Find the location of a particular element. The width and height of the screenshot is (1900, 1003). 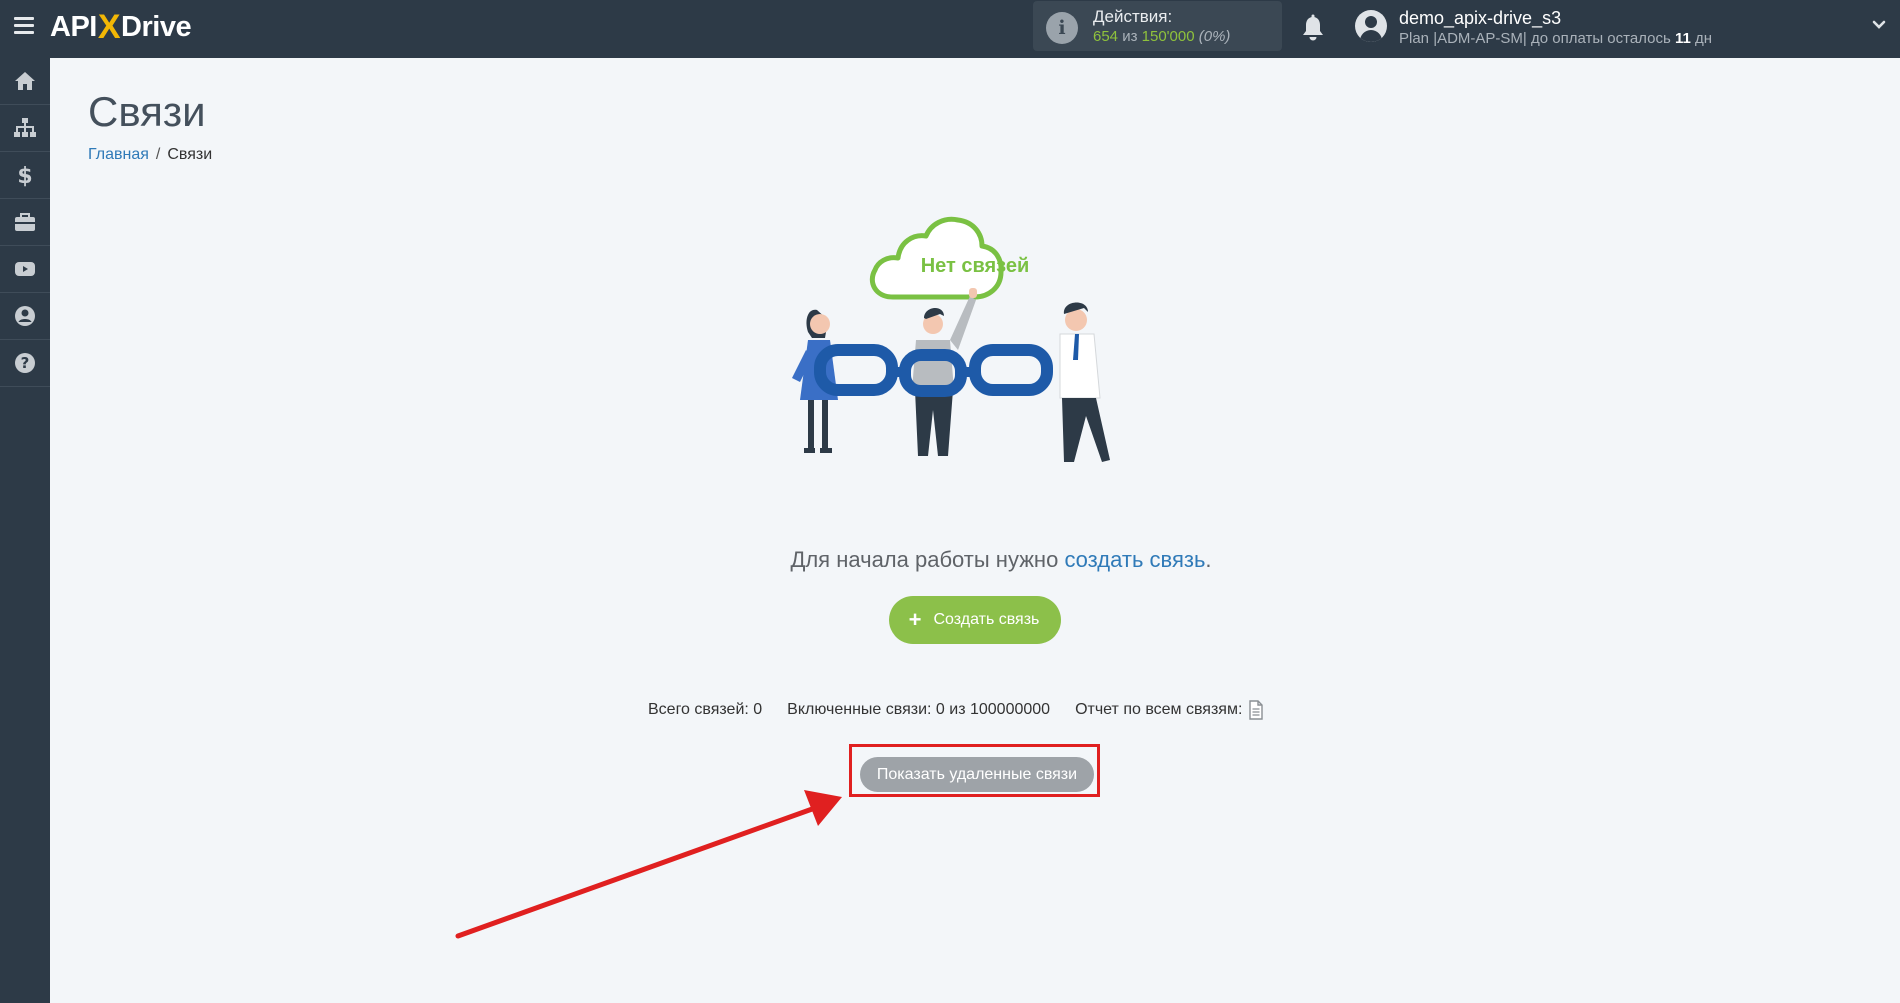

logo: API X Drive is located at coordinates (121, 27).